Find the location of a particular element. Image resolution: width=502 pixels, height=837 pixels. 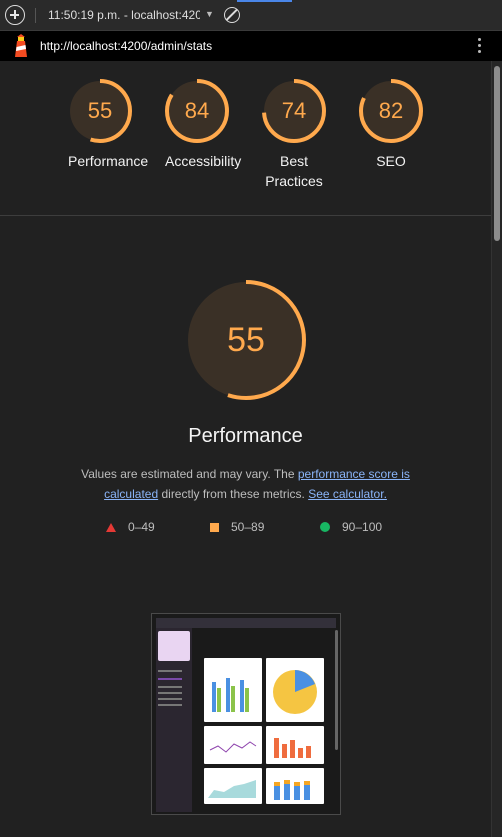

scrollbar-thumb is located at coordinates (497, 153).